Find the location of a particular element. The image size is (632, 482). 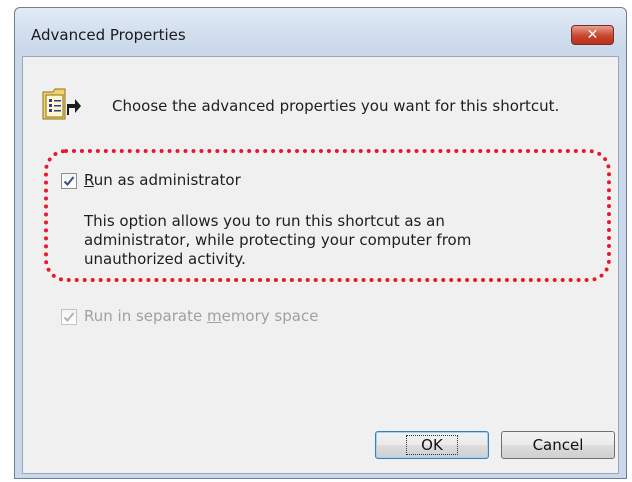

checkmark-icon is located at coordinates (69, 317).